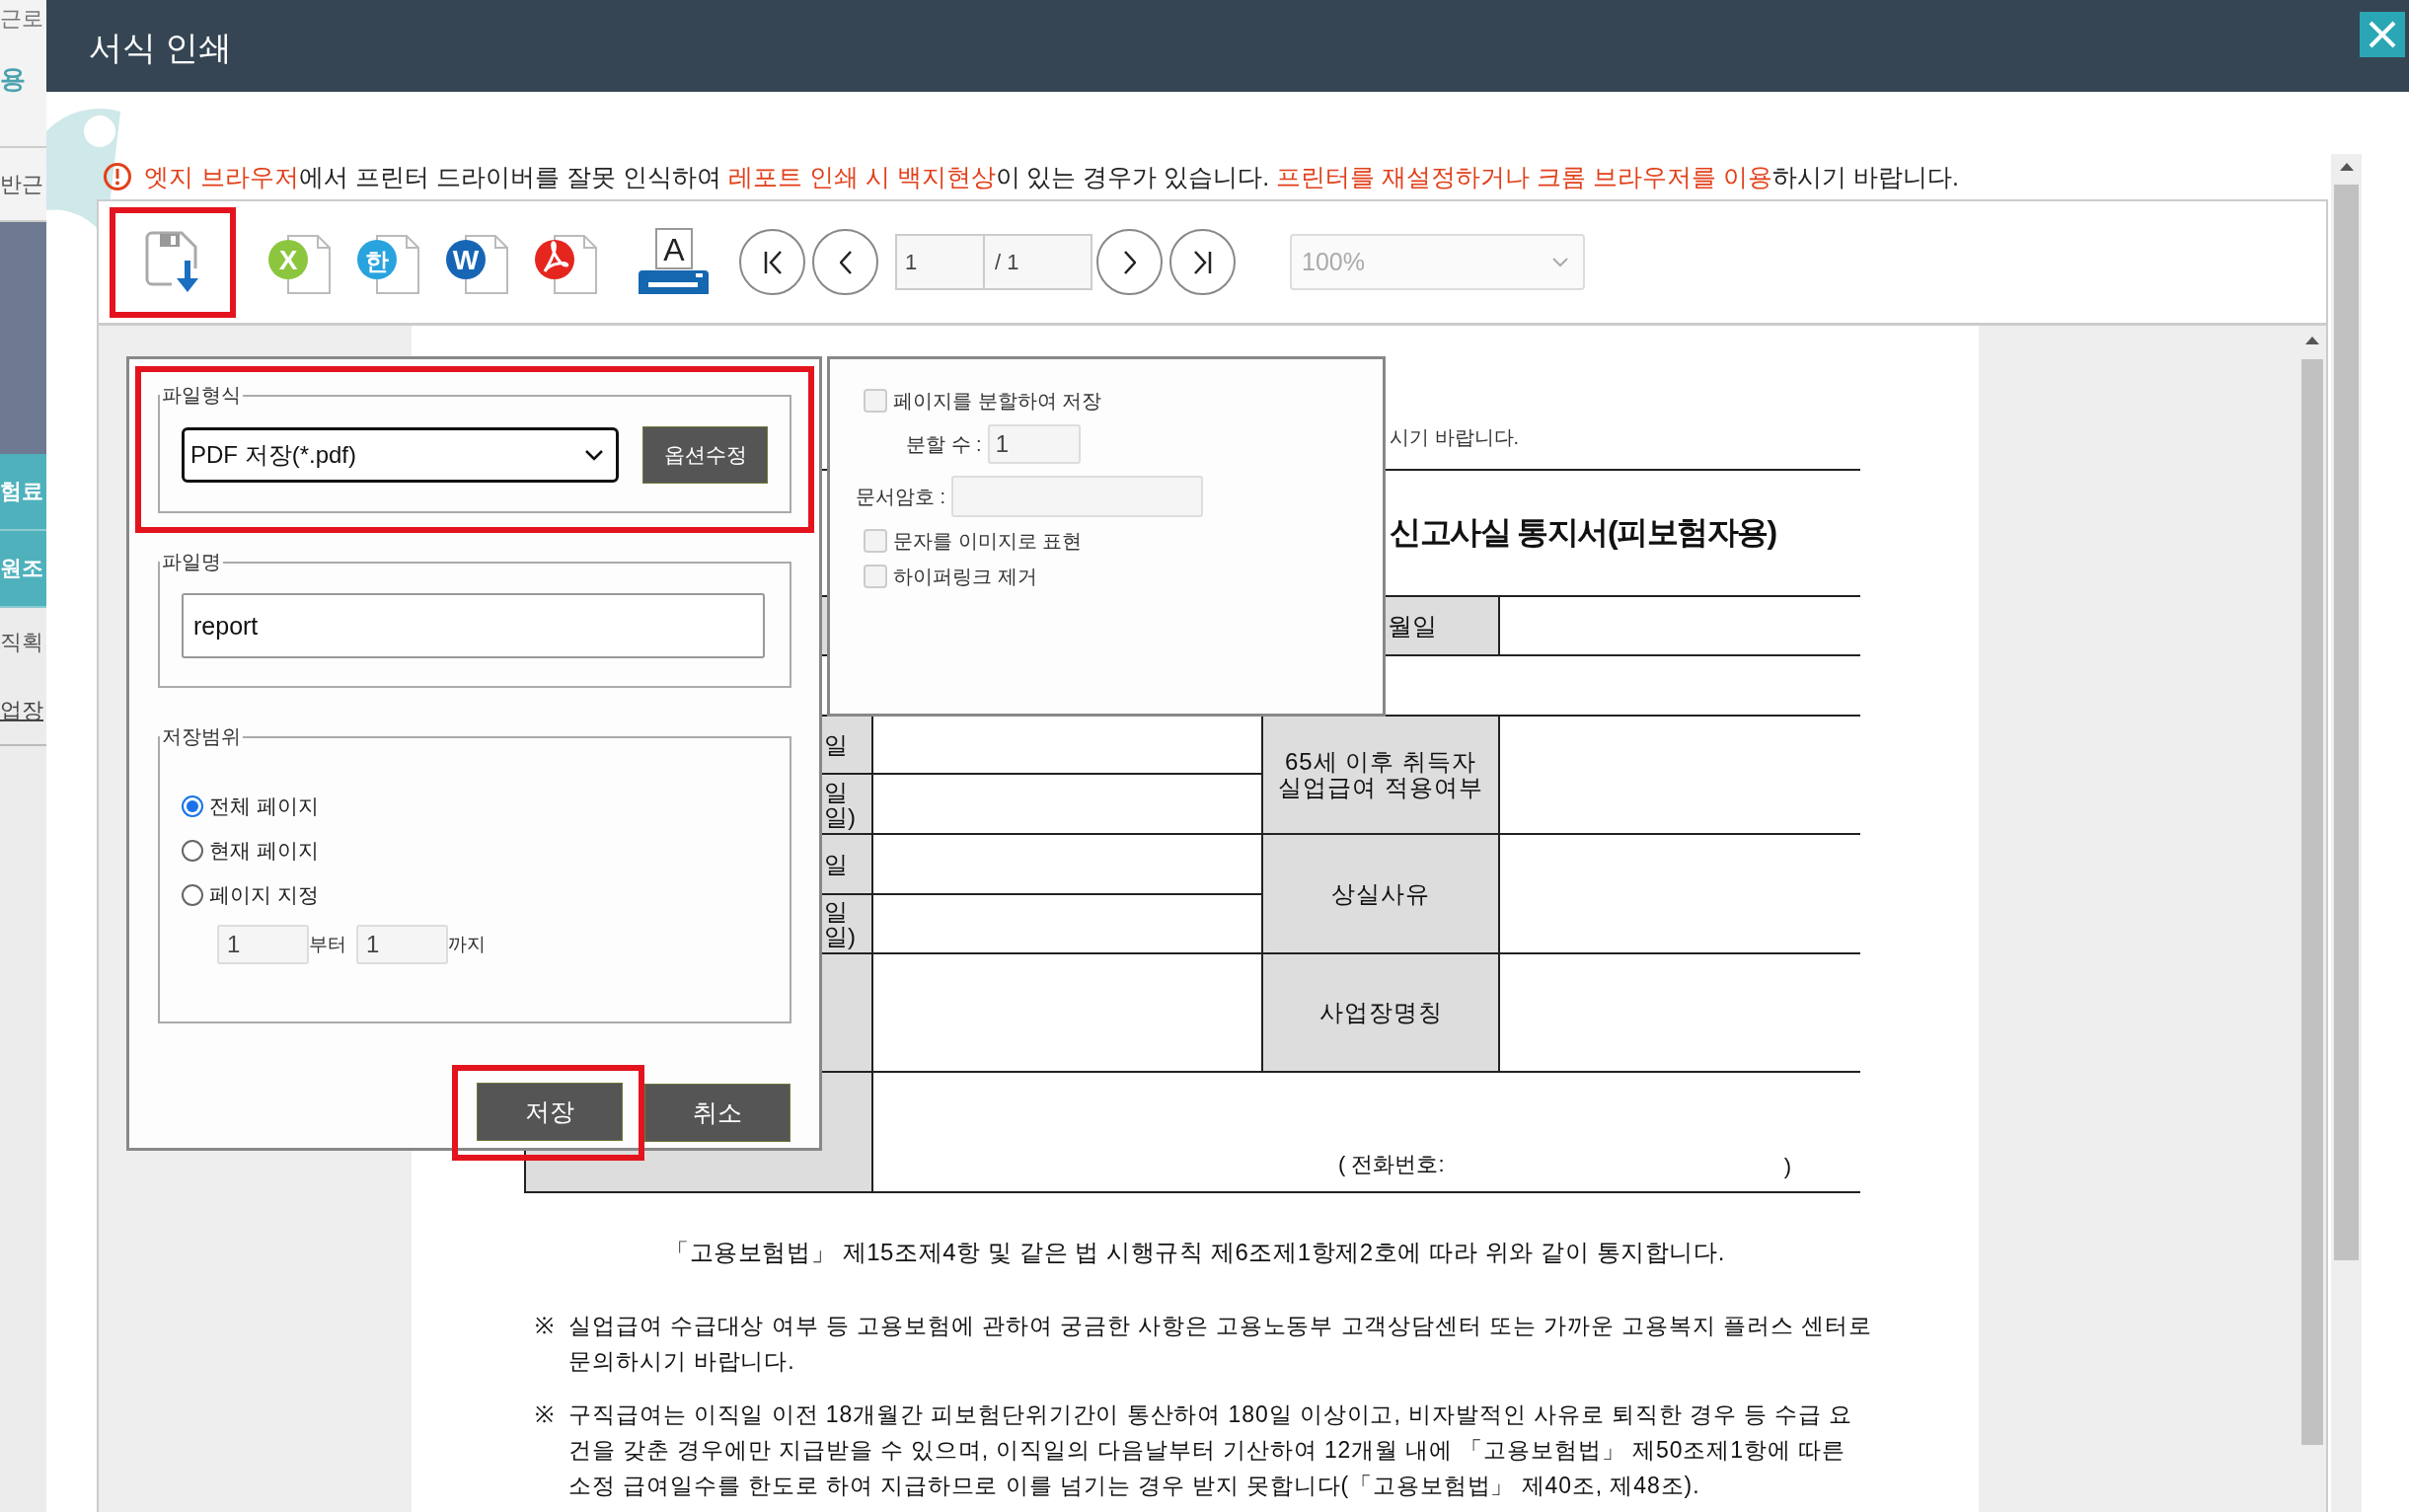  I want to click on scrollbar, so click(2346, 833).